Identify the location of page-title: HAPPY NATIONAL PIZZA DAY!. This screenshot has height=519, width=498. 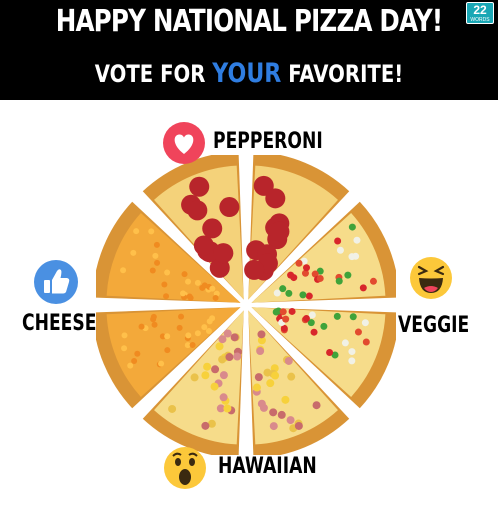
(249, 21).